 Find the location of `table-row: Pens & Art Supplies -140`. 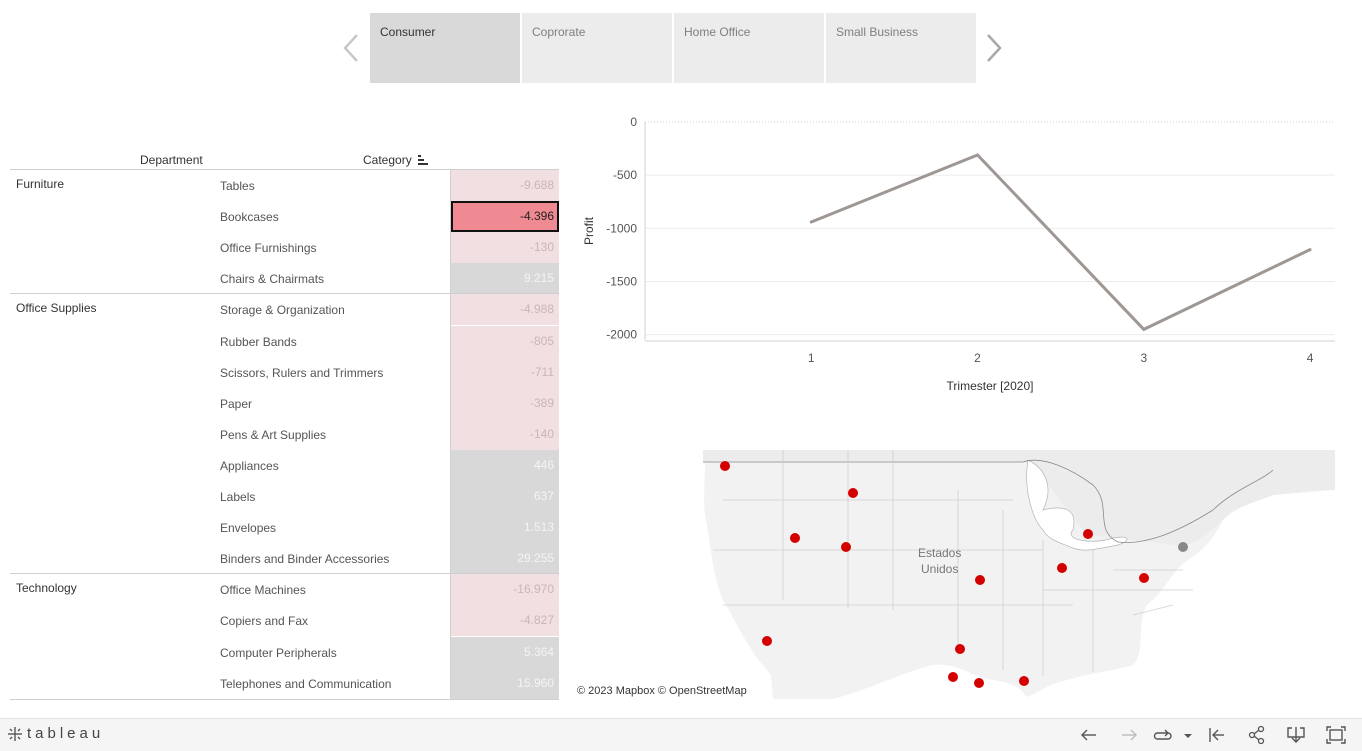

table-row: Pens & Art Supplies -140 is located at coordinates (284, 434).